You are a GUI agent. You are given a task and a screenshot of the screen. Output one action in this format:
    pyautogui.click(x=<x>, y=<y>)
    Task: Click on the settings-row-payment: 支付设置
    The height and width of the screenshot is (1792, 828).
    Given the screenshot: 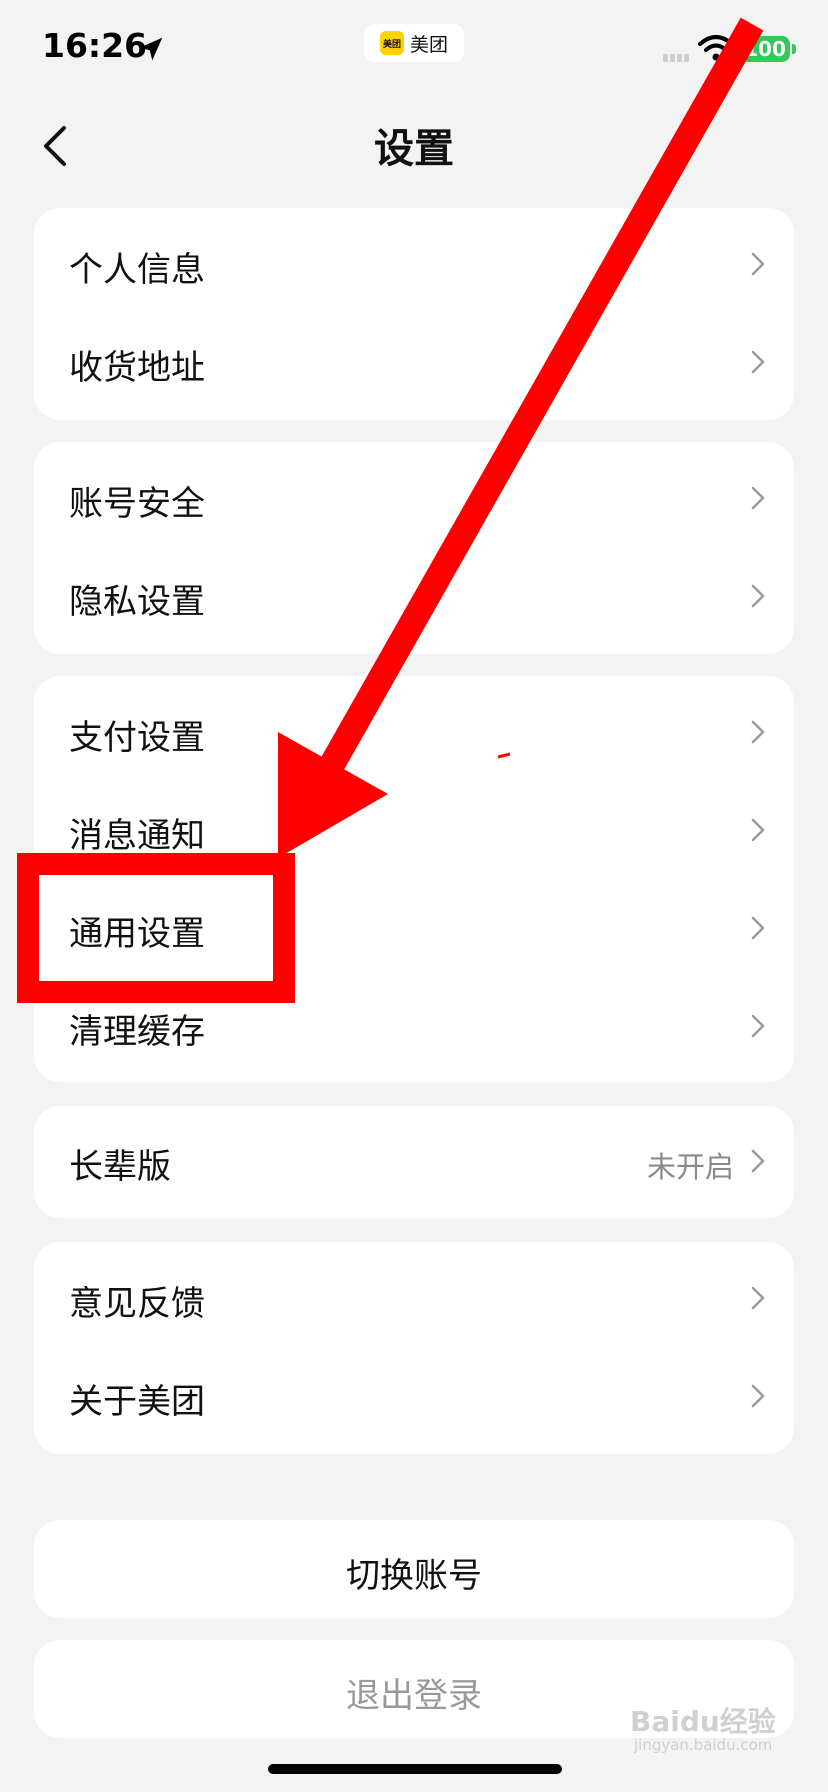 What is the action you would take?
    pyautogui.click(x=414, y=733)
    